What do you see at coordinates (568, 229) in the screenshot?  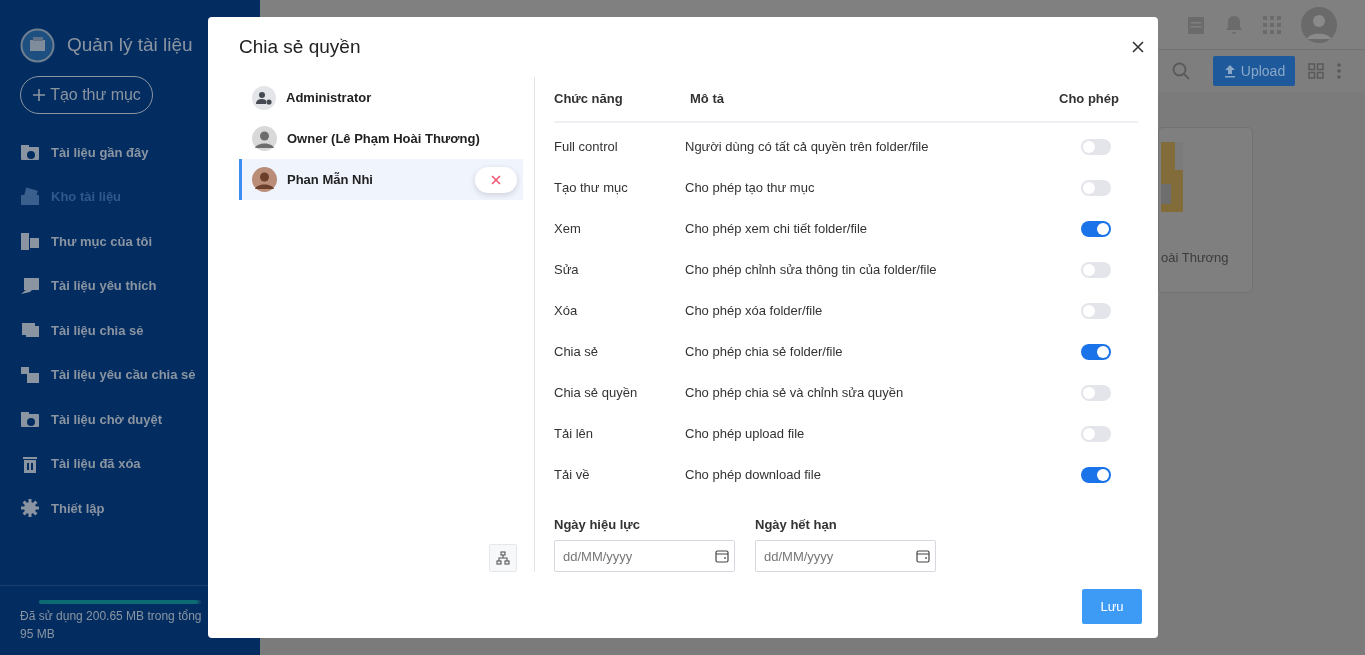 I see `permission-name: Xem` at bounding box center [568, 229].